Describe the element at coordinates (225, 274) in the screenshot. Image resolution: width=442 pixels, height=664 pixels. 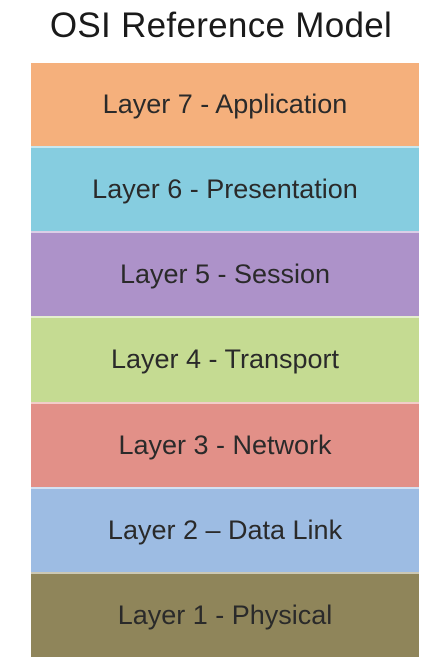
I see `layer-5-session: Layer 5 - Session` at that location.